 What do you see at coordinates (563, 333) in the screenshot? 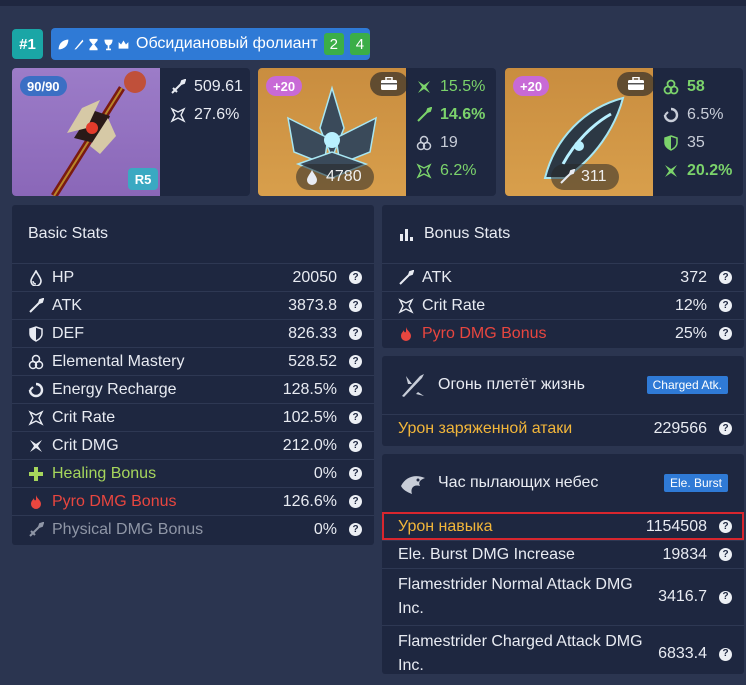
I see `bonus-row-pyro-dmg-bonus: Pyro DMG Bonus 25% ?` at bounding box center [563, 333].